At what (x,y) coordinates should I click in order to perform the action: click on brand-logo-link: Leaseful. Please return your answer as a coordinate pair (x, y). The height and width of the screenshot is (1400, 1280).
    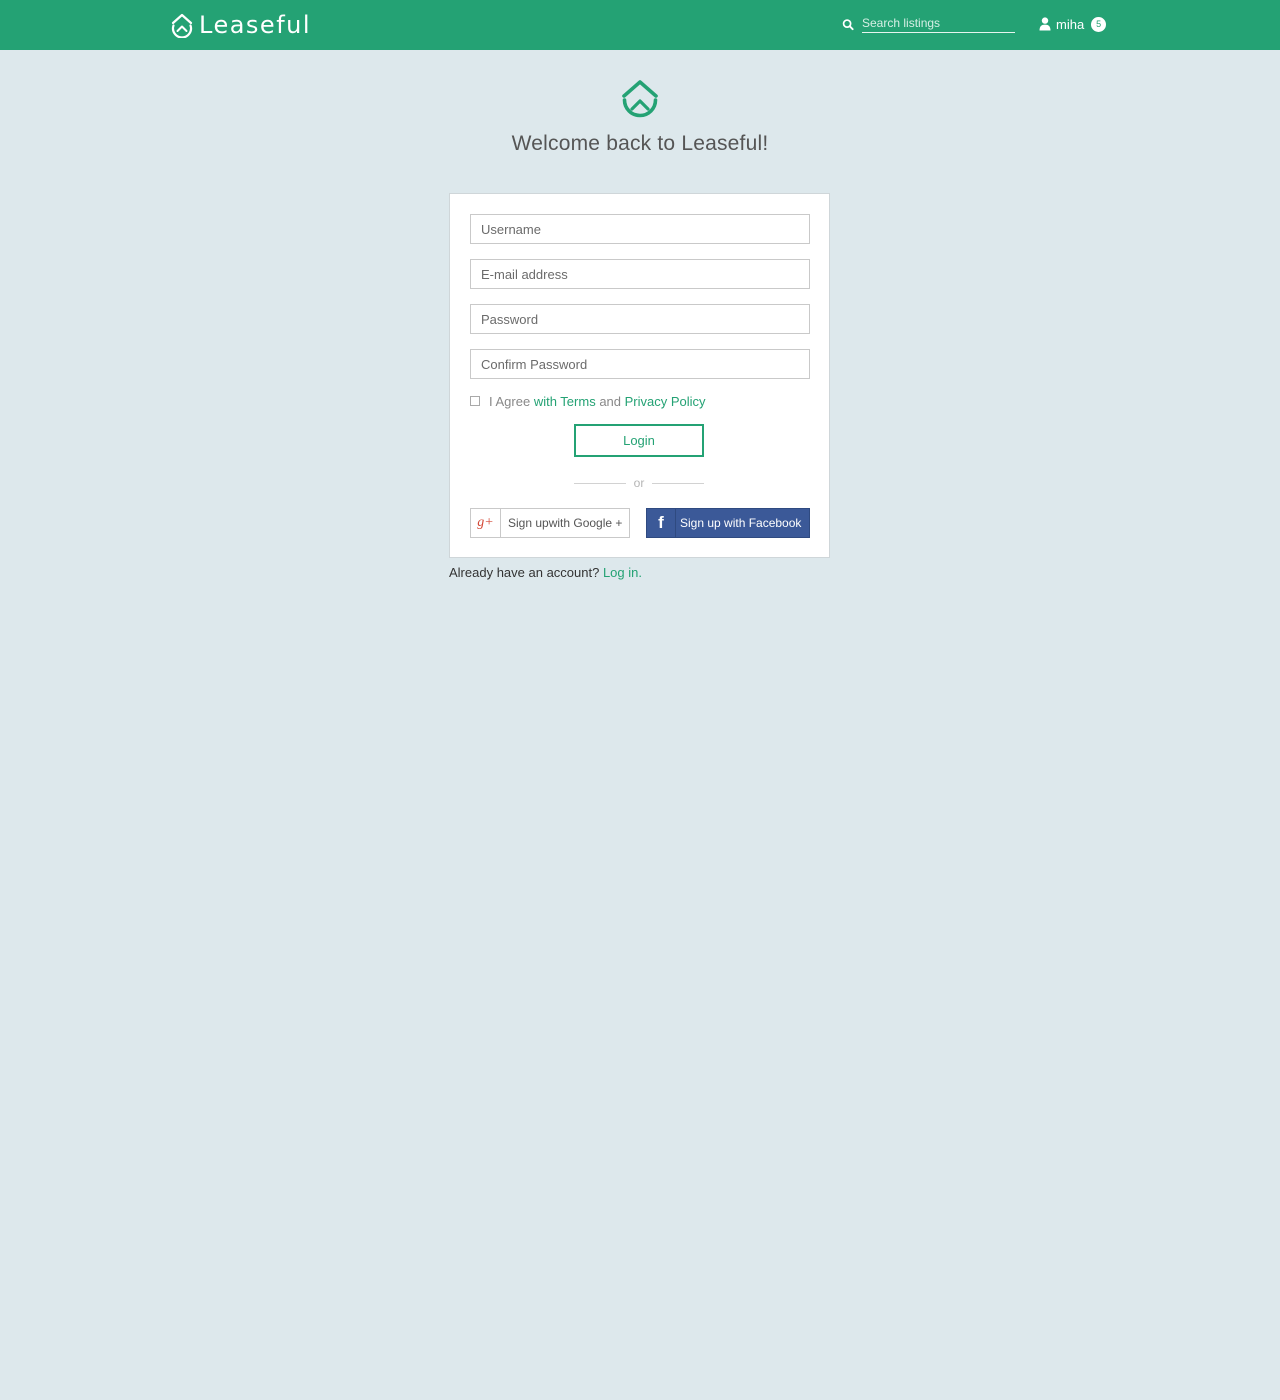
    Looking at the image, I should click on (240, 25).